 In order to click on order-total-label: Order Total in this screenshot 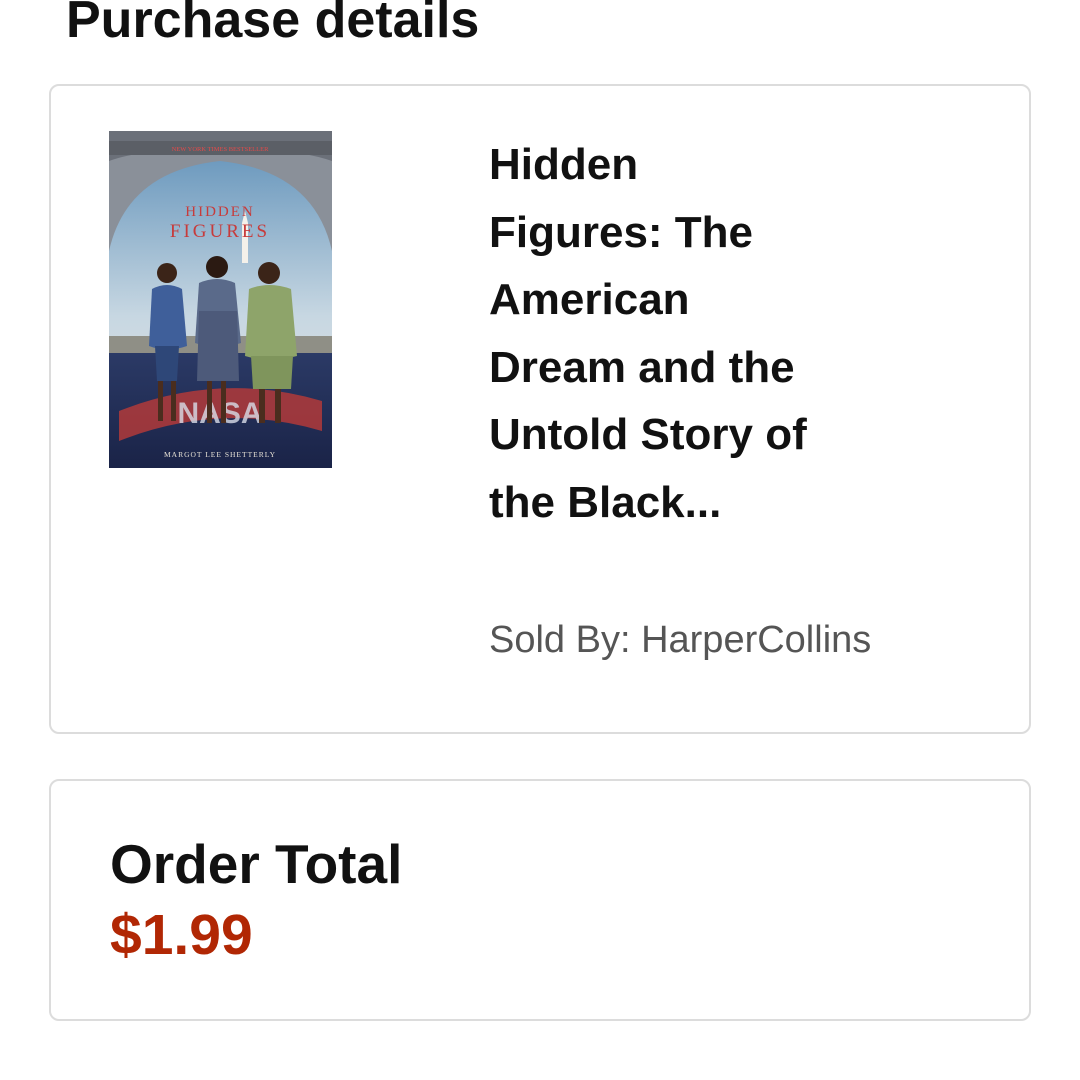, I will do `click(256, 864)`.